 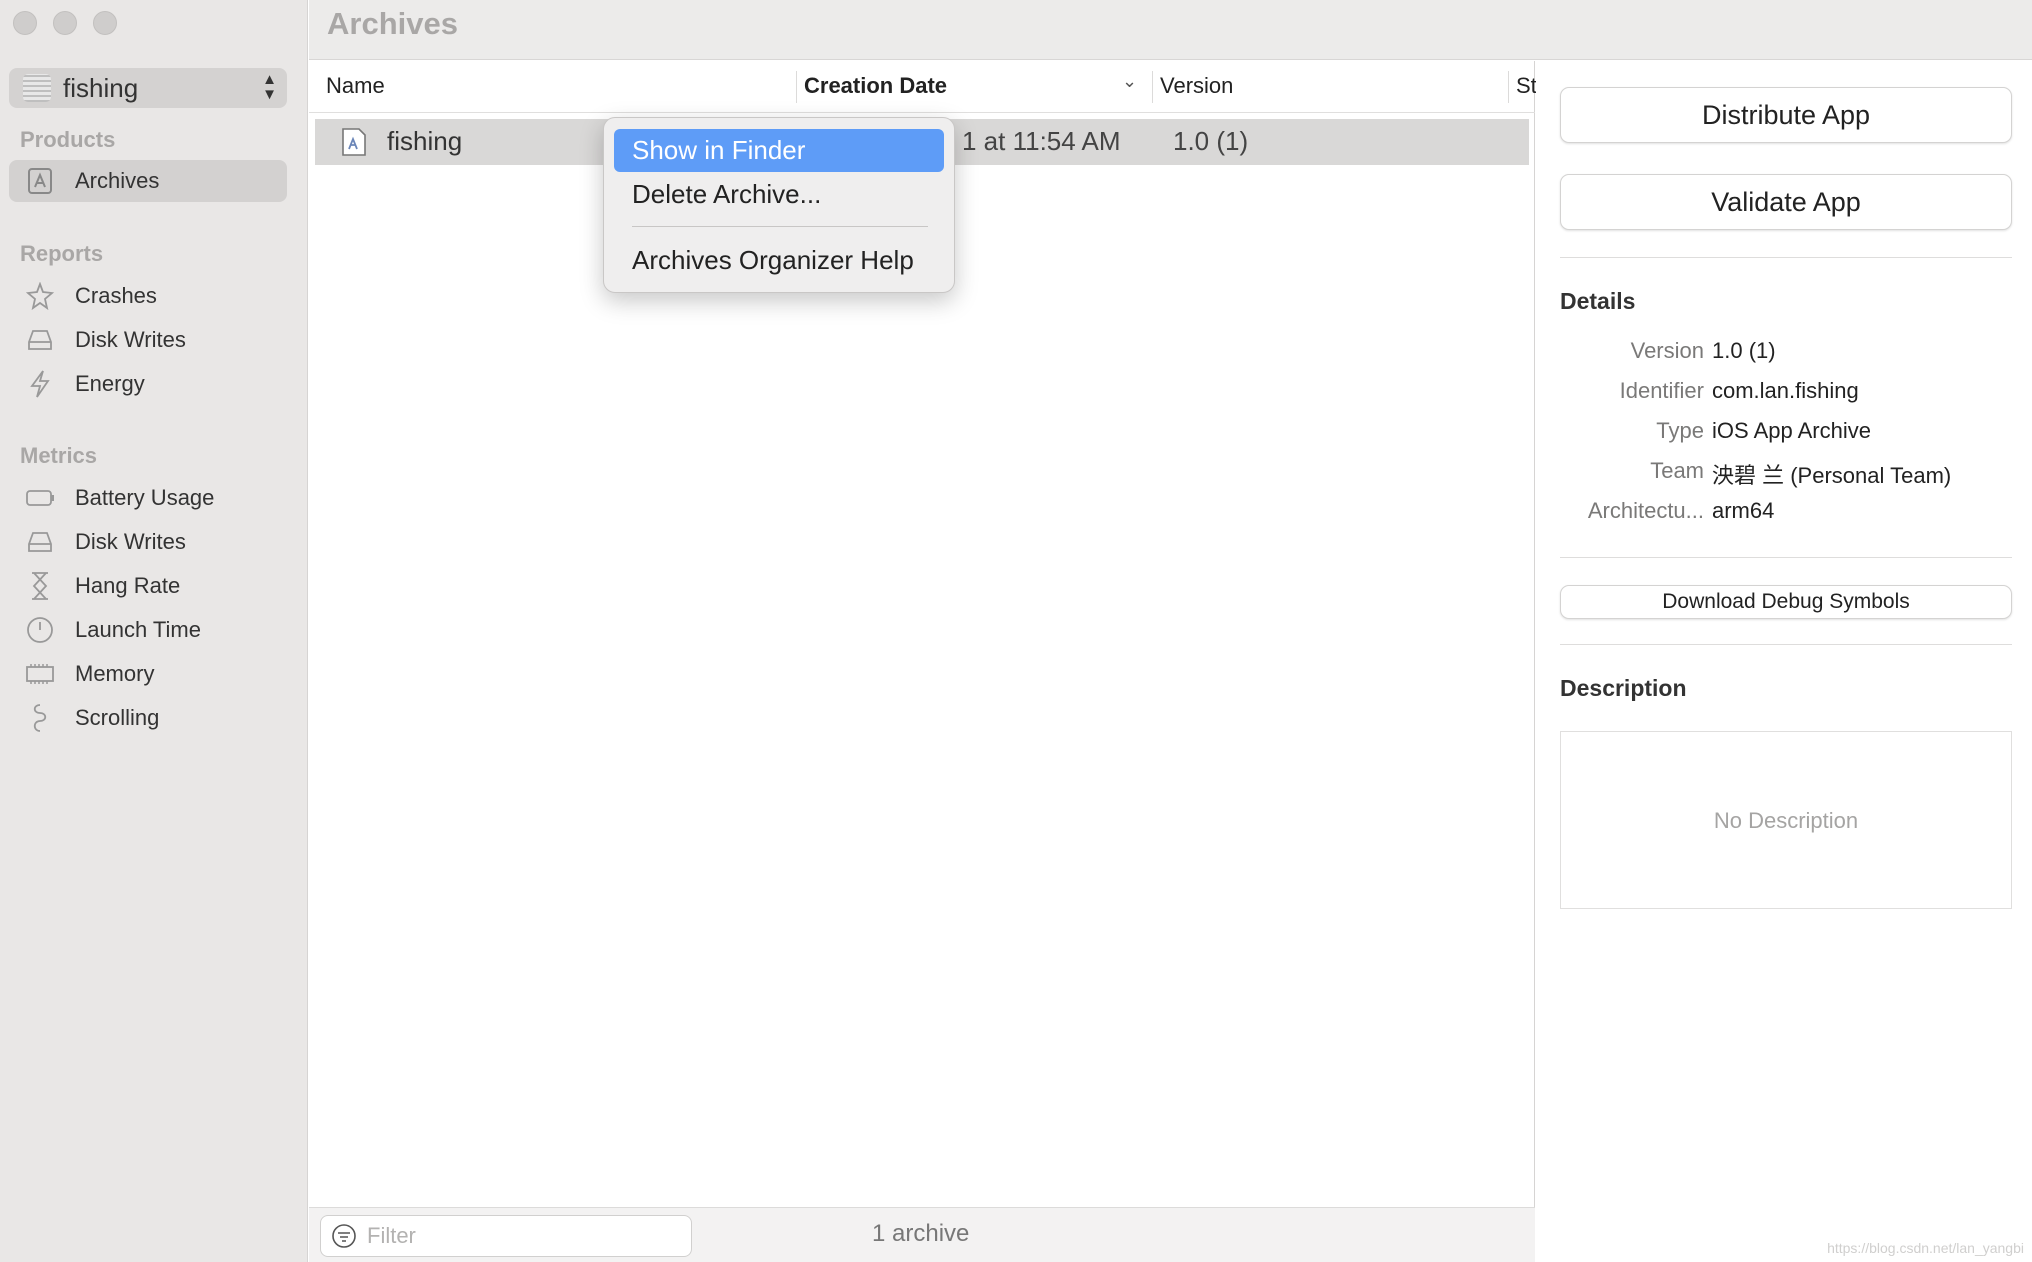 I want to click on memory-icon, so click(x=40, y=674).